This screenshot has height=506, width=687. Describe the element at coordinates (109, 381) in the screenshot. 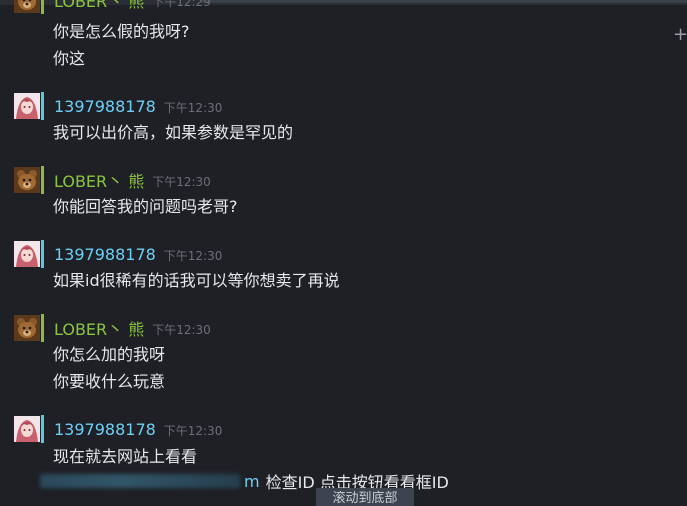

I see `message-text: 你要收什么玩意` at that location.